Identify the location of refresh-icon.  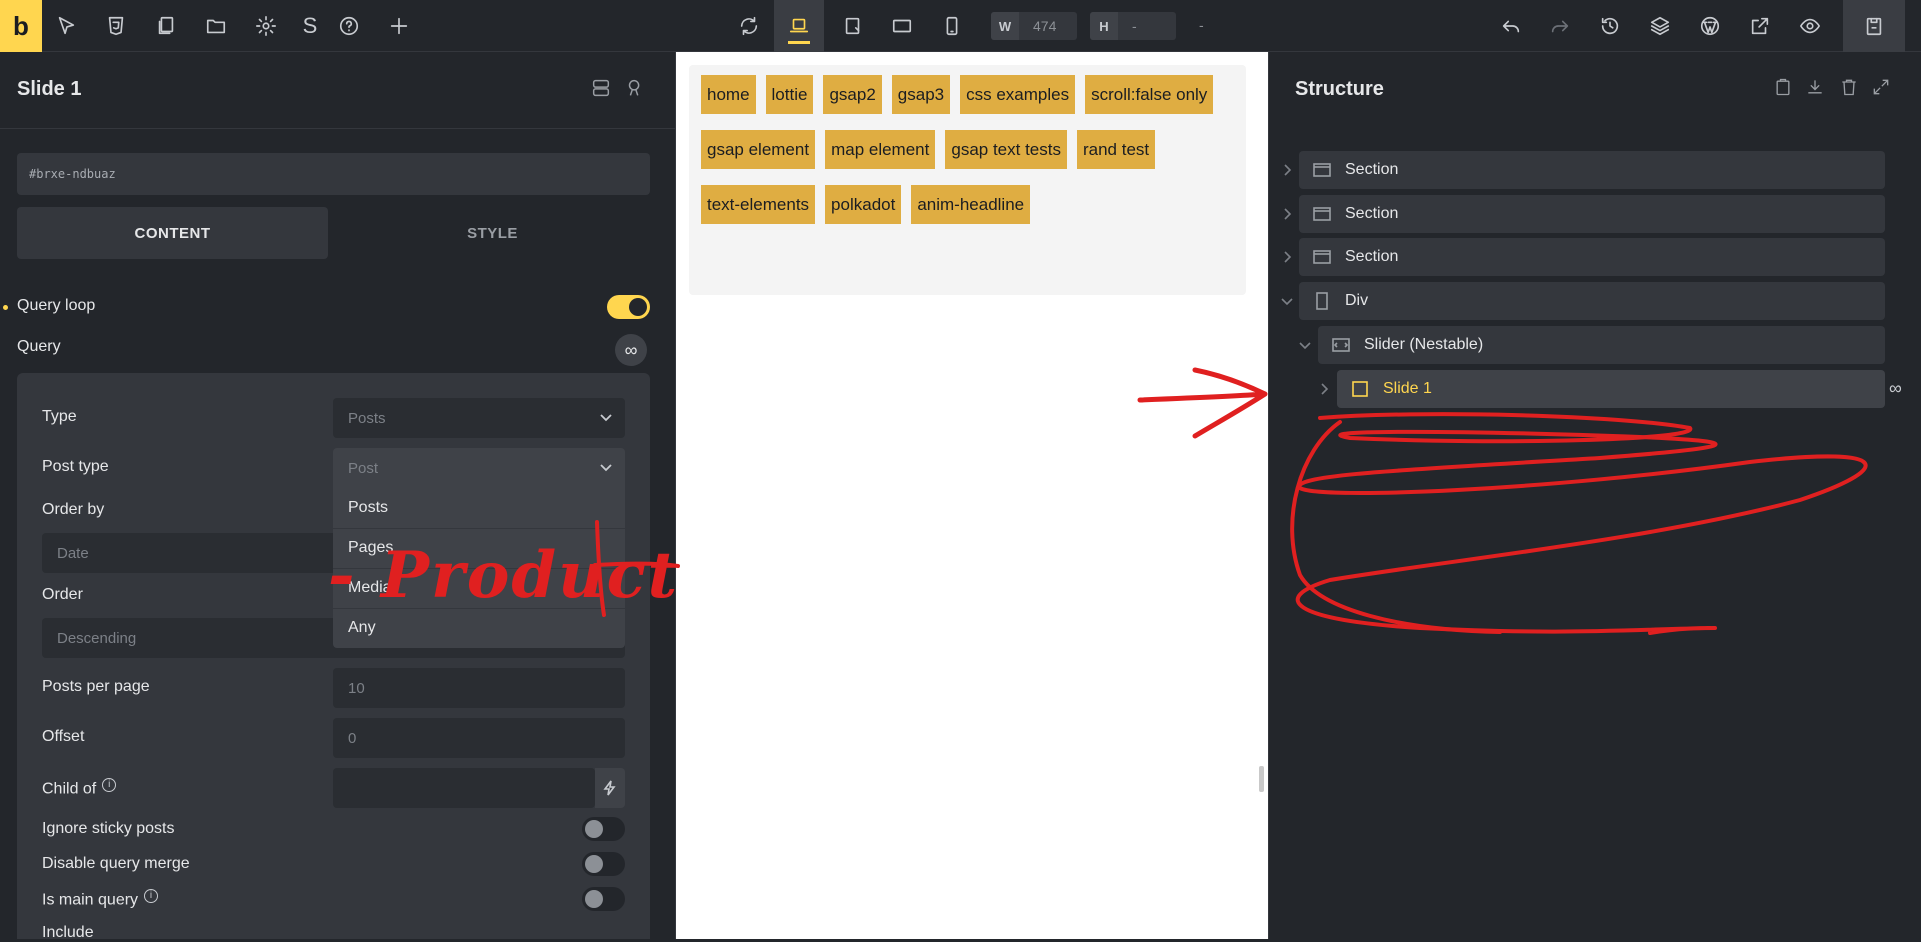
(749, 26).